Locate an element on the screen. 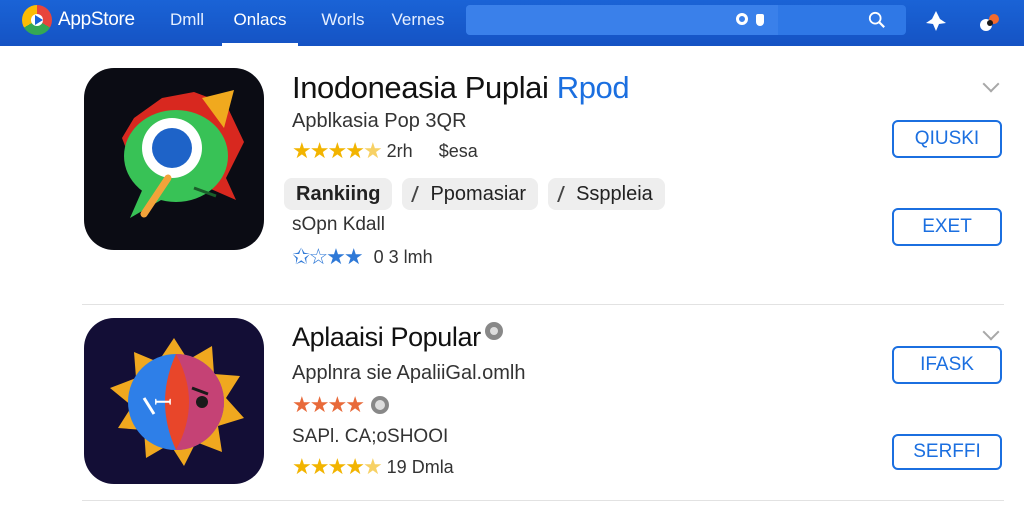  app-subtitle: Apblkasia Pop 3QR is located at coordinates (379, 121).